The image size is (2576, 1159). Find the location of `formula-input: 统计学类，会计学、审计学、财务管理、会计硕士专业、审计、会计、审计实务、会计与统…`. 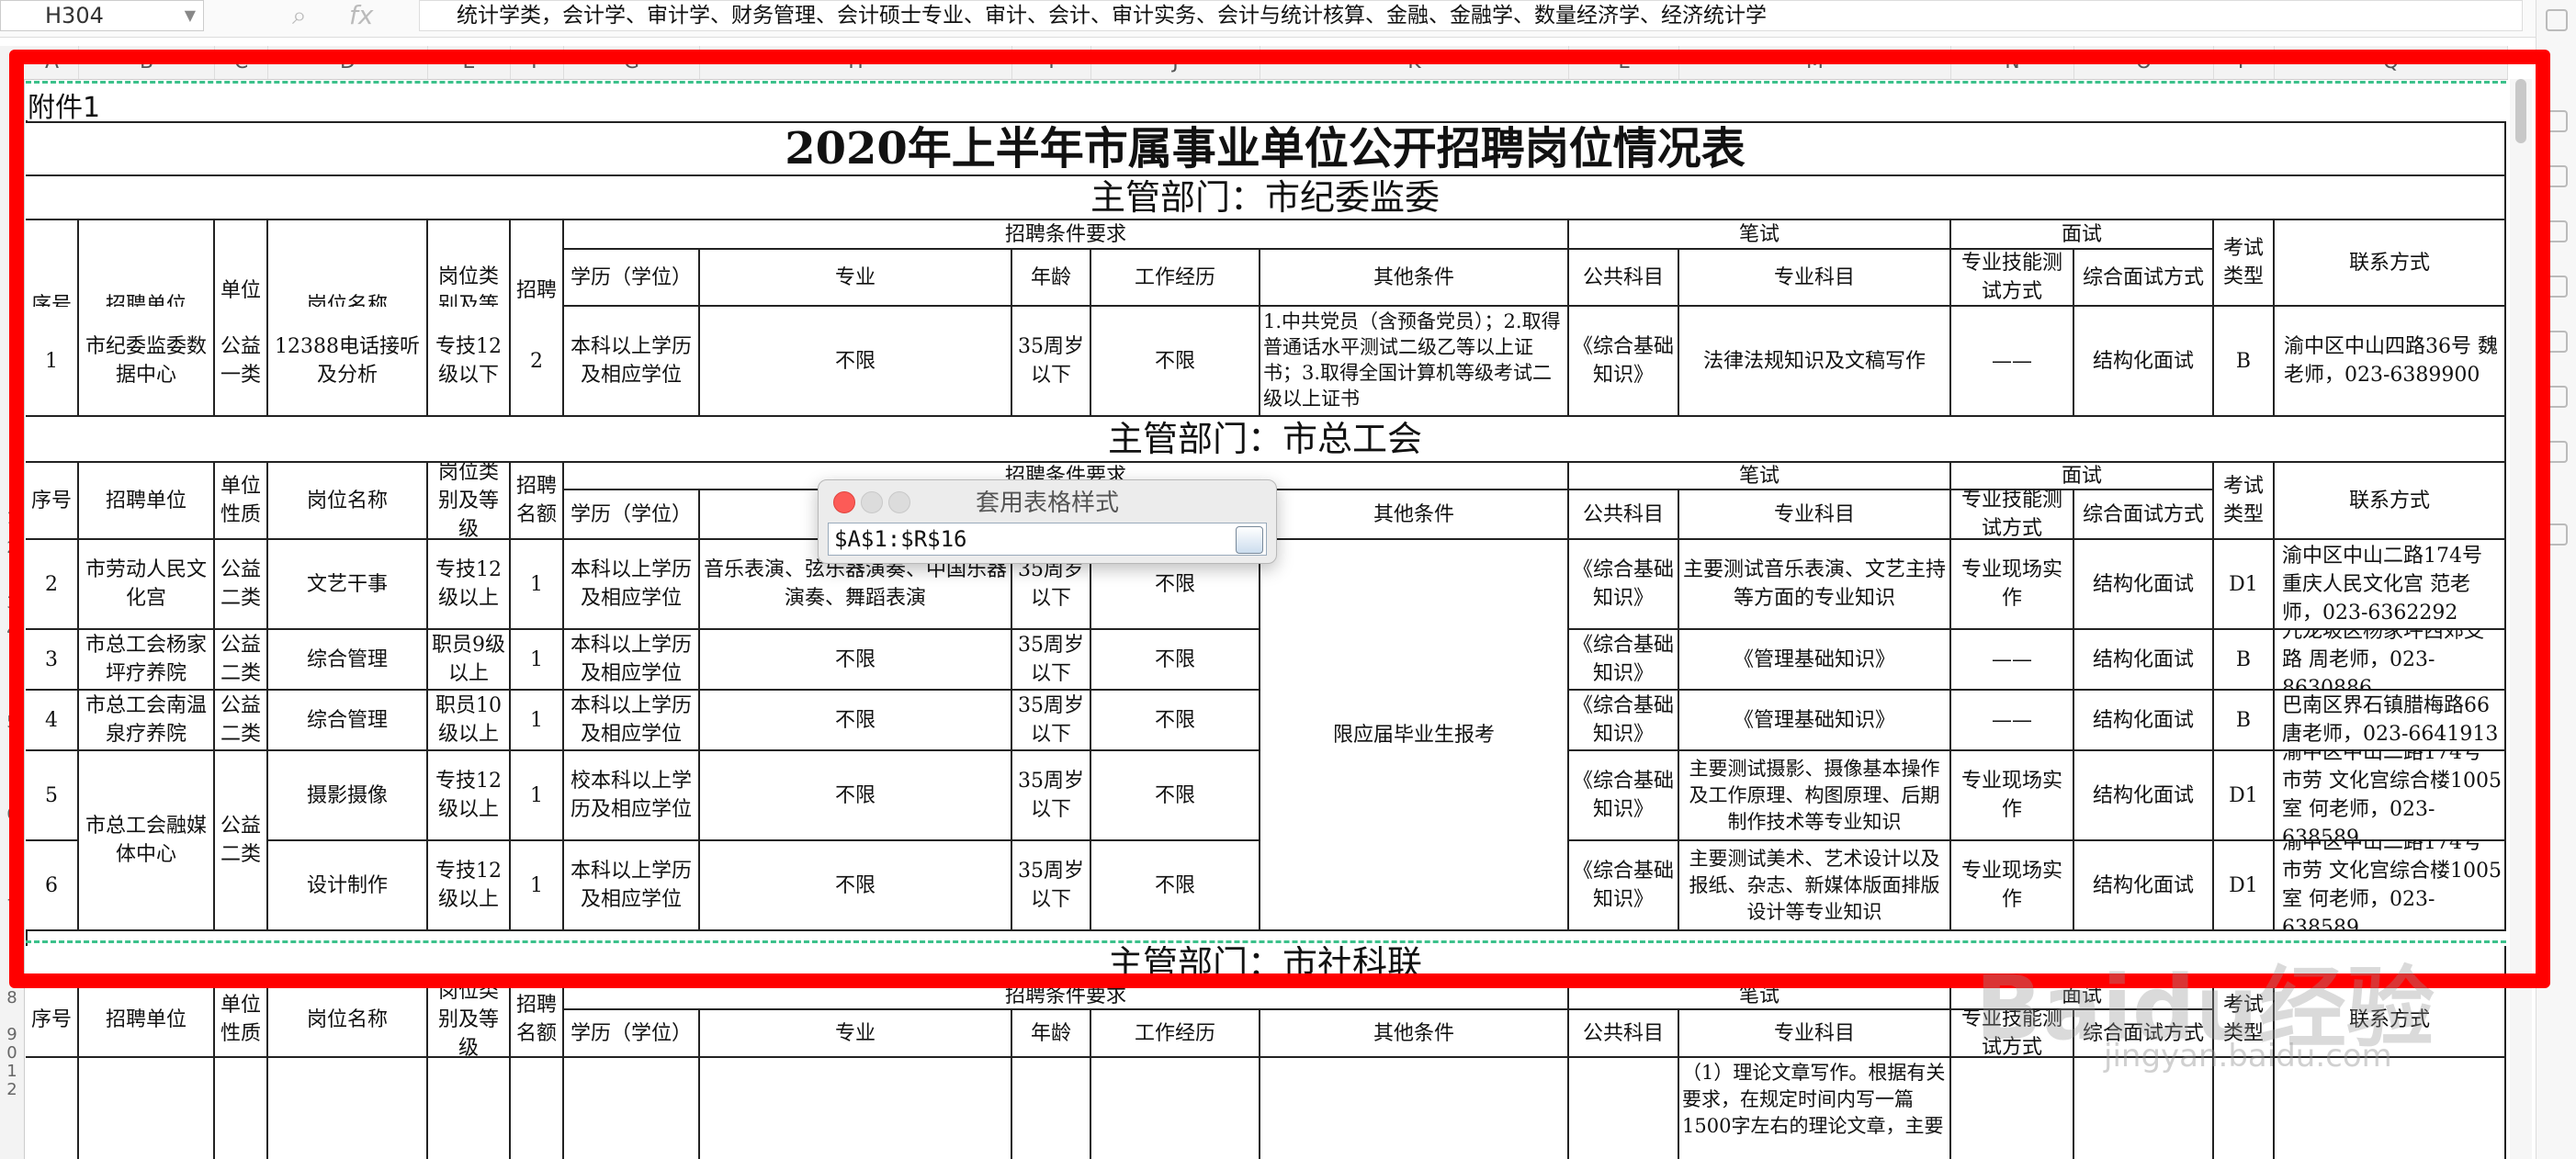

formula-input: 统计学类，会计学、审计学、财务管理、会计硕士专业、审计、会计、审计实务、会计与统… is located at coordinates (1471, 16).